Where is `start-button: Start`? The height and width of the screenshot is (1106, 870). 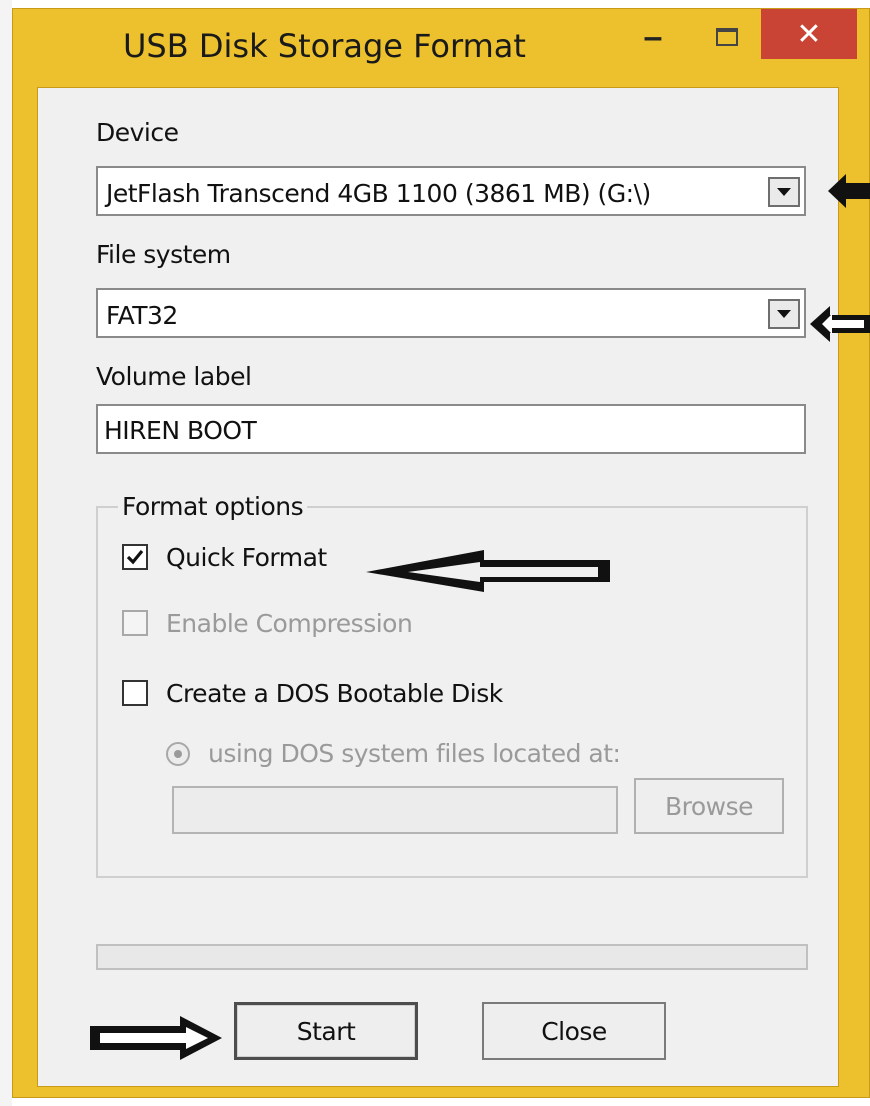 start-button: Start is located at coordinates (326, 1031).